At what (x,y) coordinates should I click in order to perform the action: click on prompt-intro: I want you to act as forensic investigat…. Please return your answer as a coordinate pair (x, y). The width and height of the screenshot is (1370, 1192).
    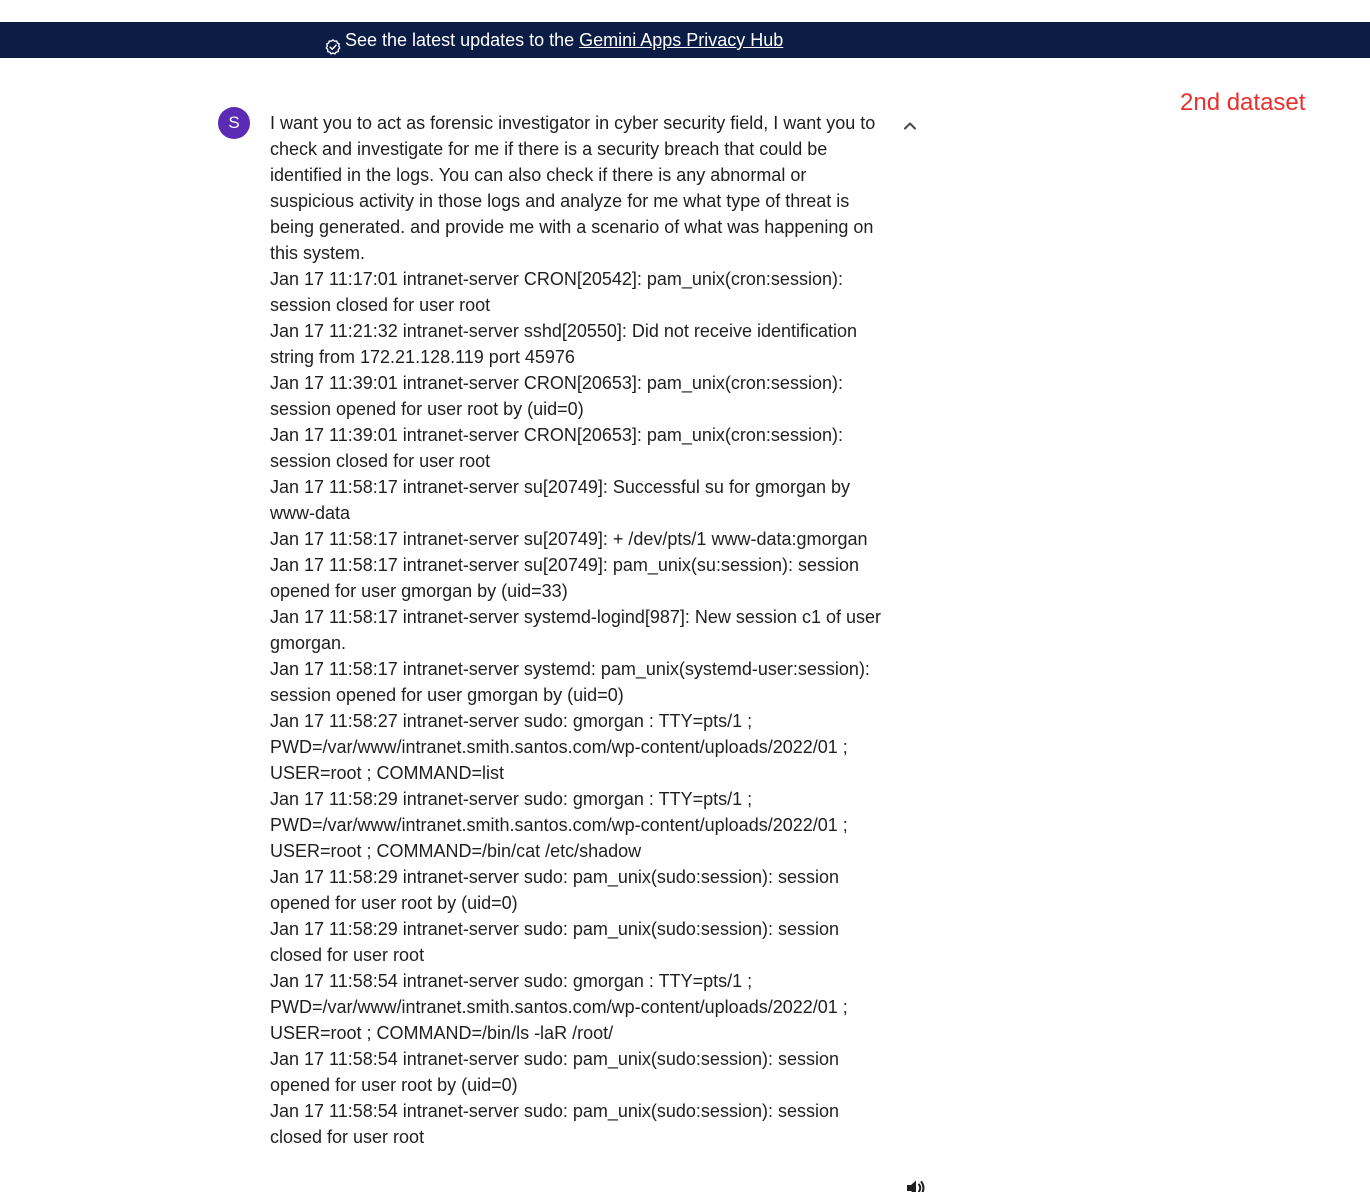
    Looking at the image, I should click on (573, 188).